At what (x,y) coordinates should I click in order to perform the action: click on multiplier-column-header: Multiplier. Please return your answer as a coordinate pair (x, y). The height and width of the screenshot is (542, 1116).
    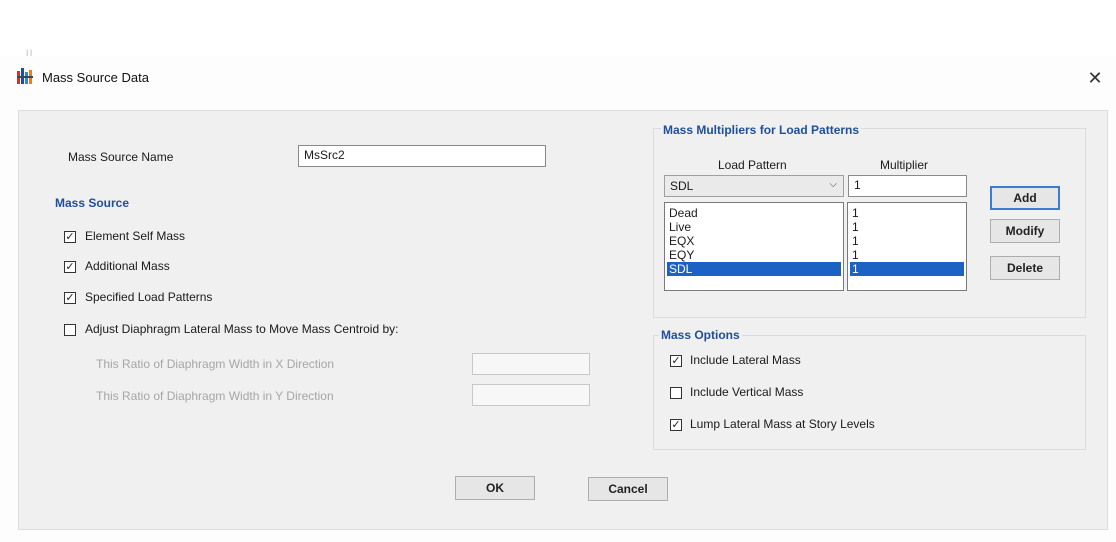
    Looking at the image, I should click on (904, 165).